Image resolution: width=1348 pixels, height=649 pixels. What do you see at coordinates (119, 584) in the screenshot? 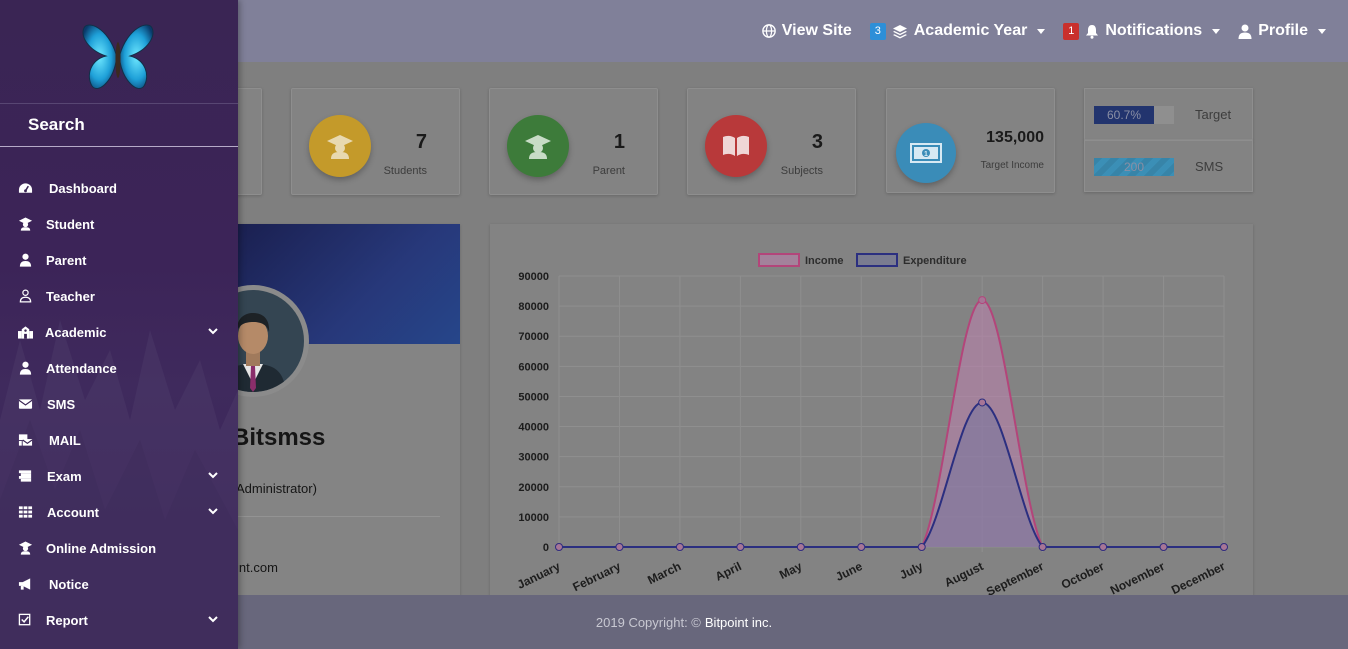
I see `sidebar-item-notice: Notice` at bounding box center [119, 584].